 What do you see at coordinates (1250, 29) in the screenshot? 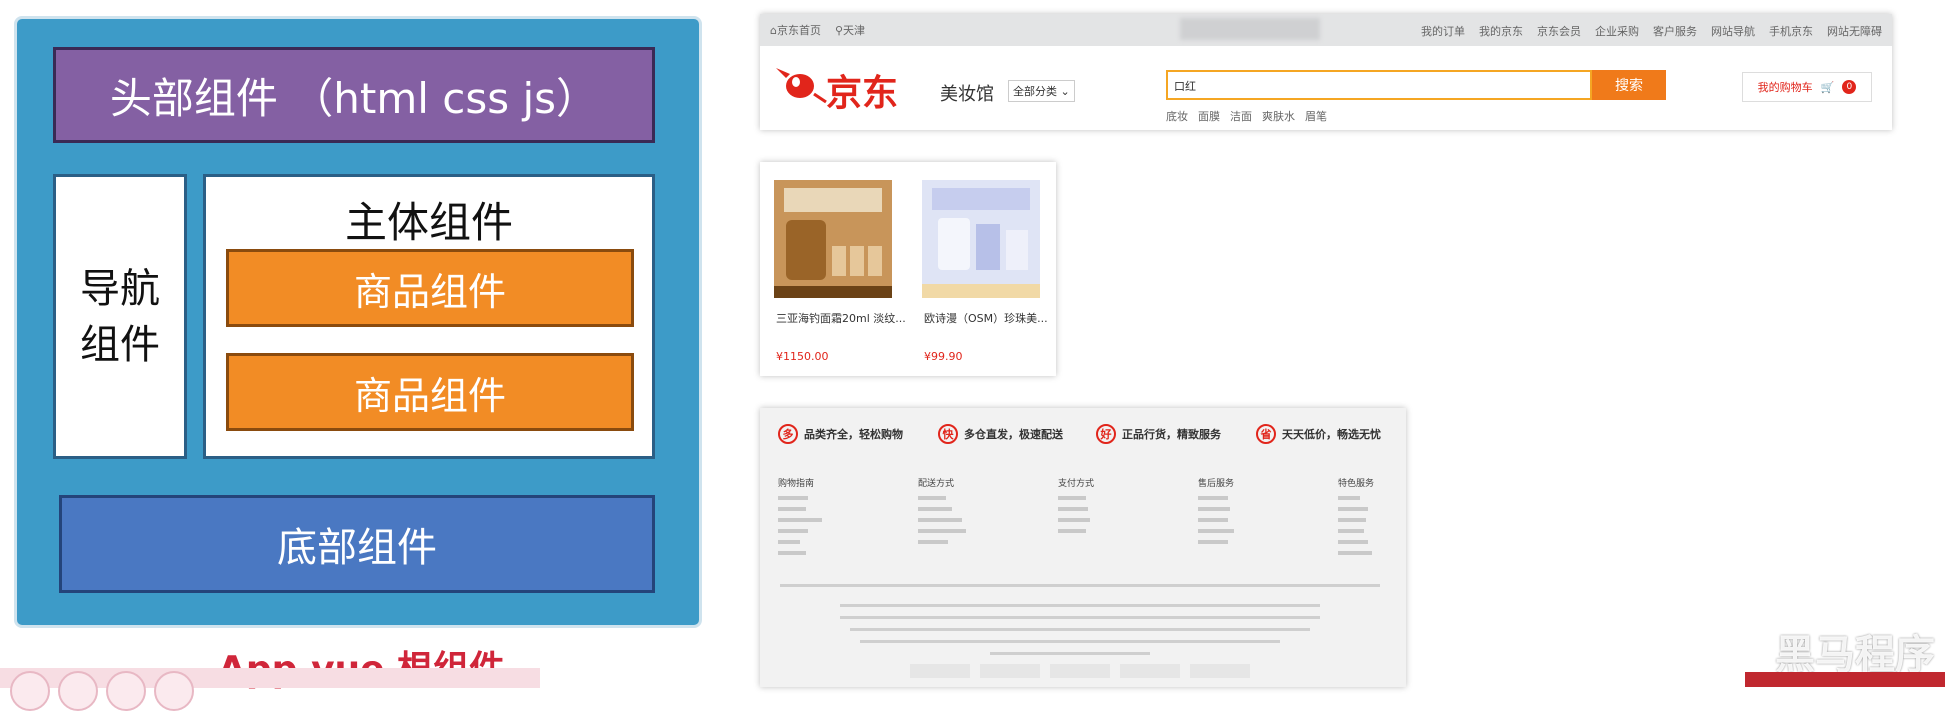
I see `blurred-username` at bounding box center [1250, 29].